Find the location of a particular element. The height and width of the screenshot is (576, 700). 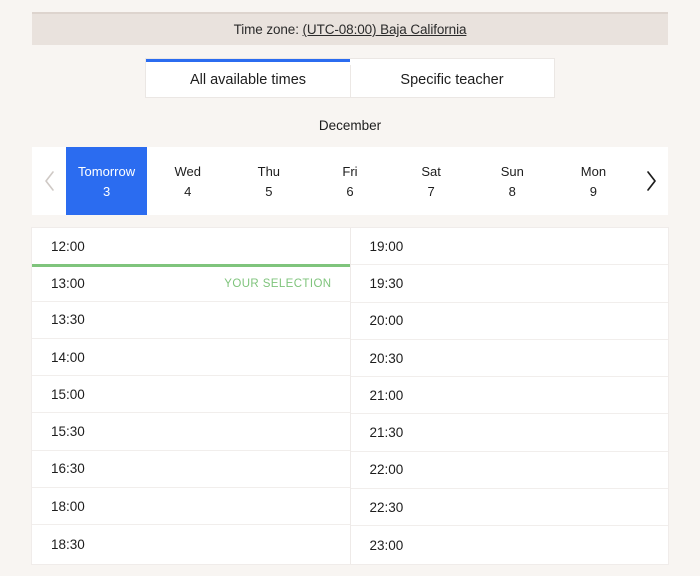

time-slot-label: 15:00 is located at coordinates (68, 394).